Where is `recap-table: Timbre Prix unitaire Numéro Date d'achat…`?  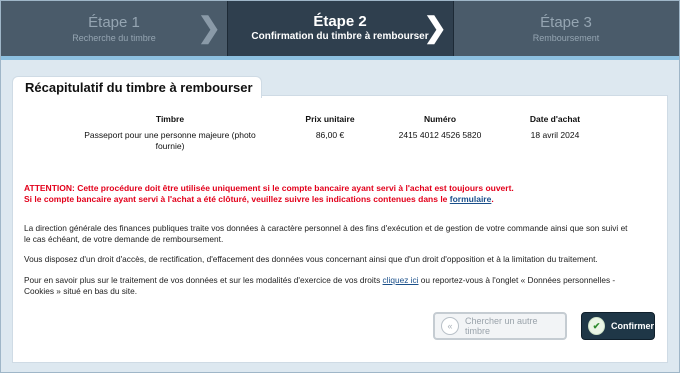 recap-table: Timbre Prix unitaire Numéro Date d'achat… is located at coordinates (335, 133).